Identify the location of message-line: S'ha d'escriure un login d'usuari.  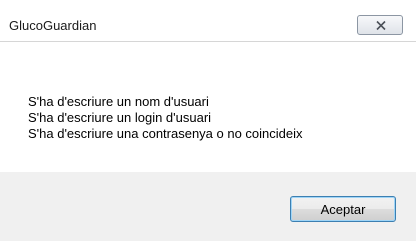
(120, 117).